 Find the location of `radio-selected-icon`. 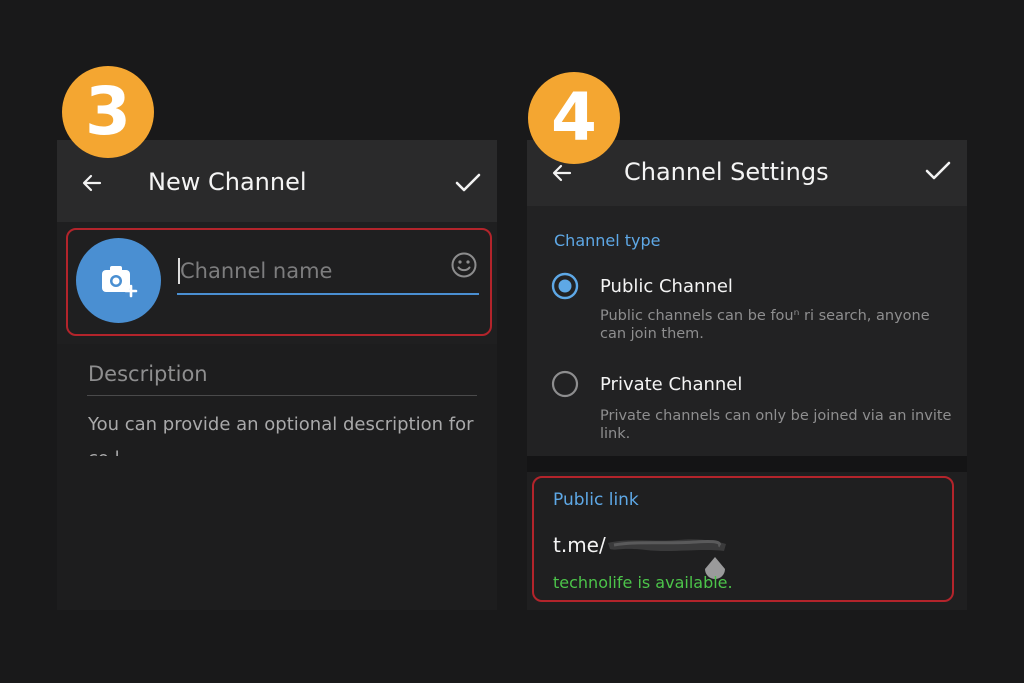

radio-selected-icon is located at coordinates (565, 286).